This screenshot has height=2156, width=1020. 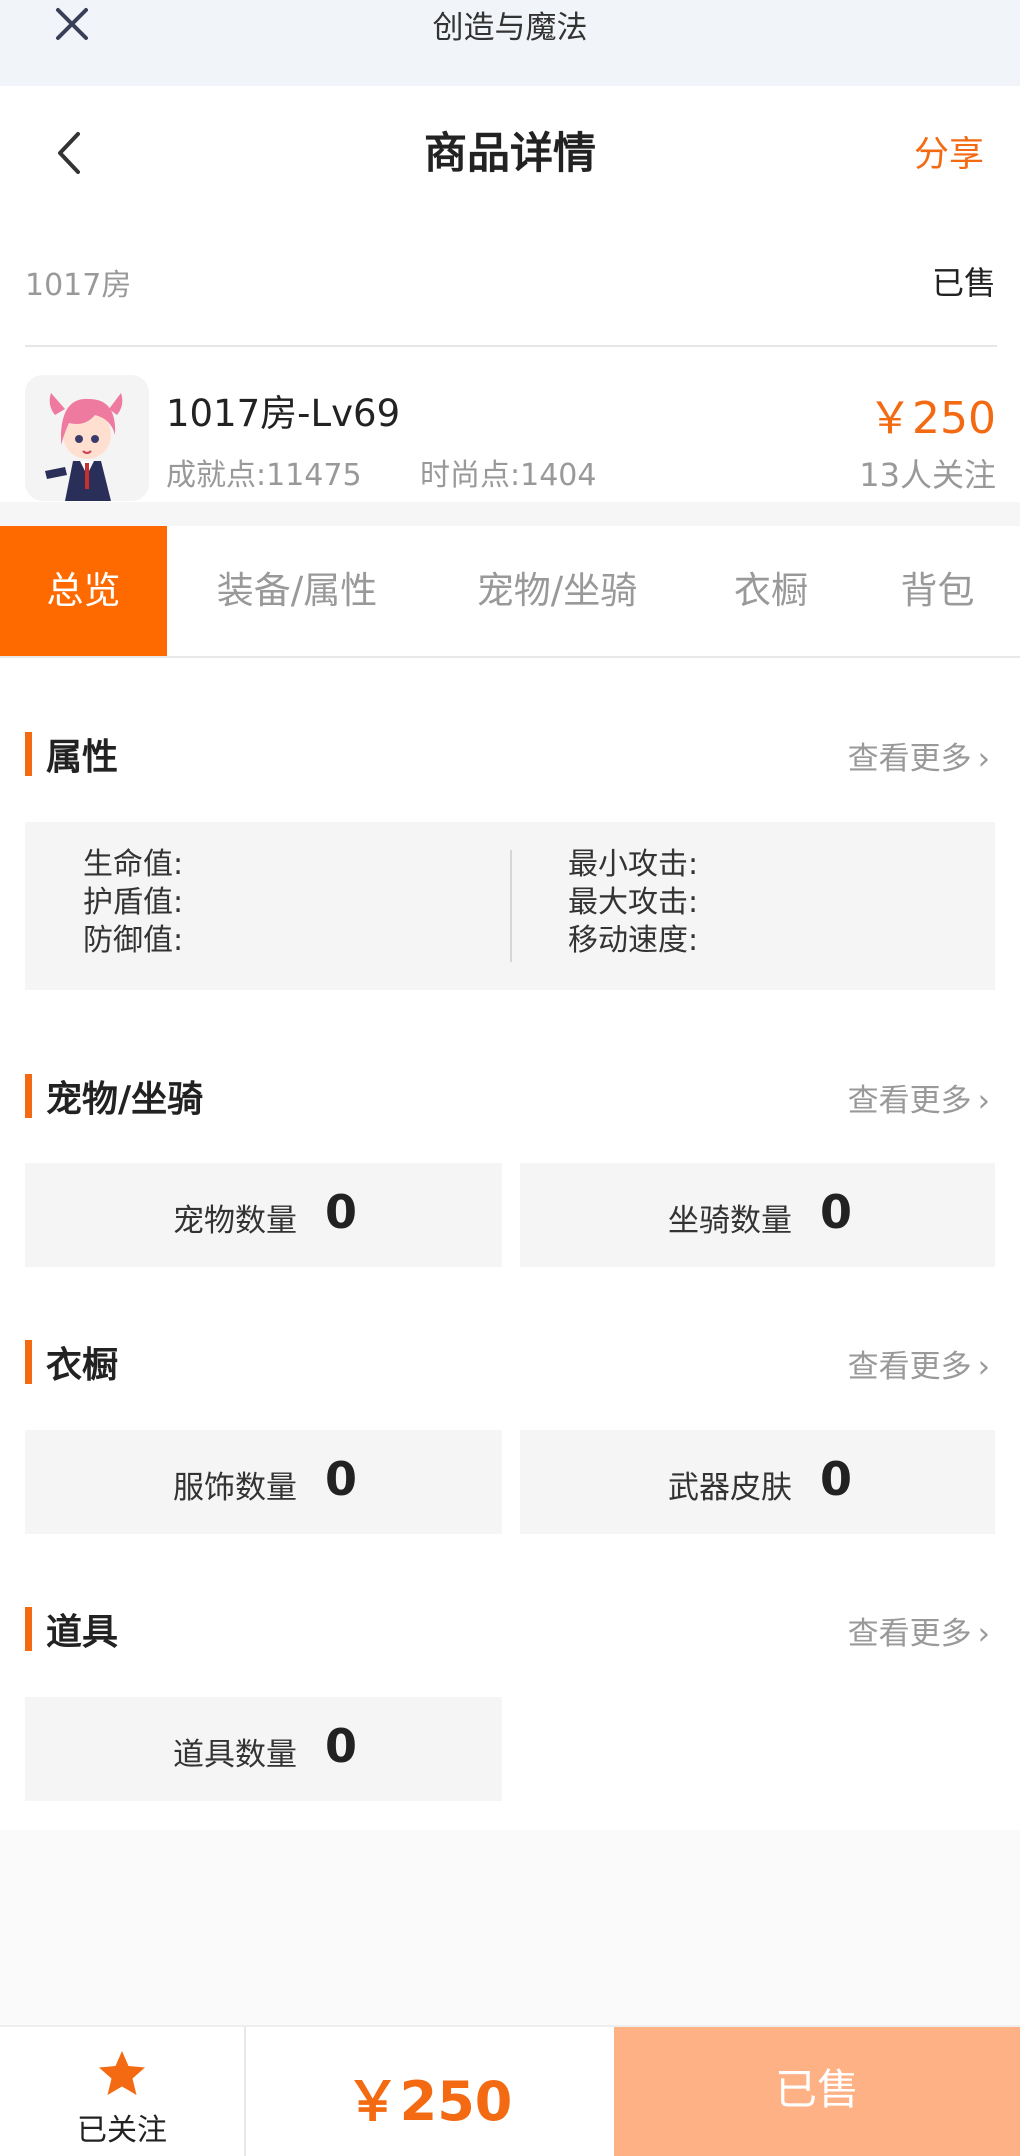 What do you see at coordinates (730, 1488) in the screenshot?
I see `stat-label: 武器皮肤` at bounding box center [730, 1488].